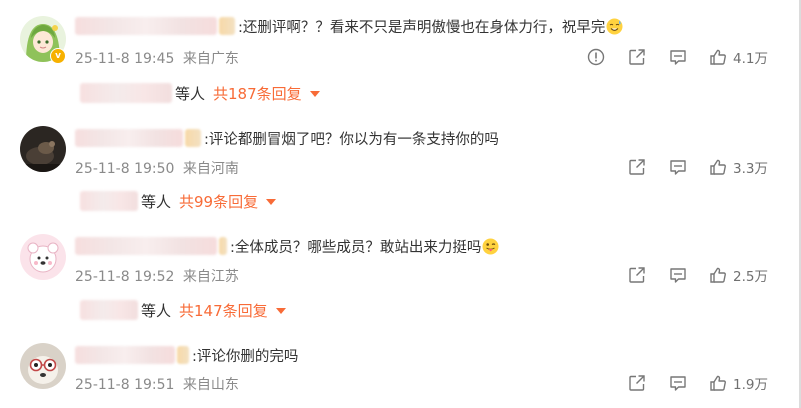 The image size is (801, 408). What do you see at coordinates (125, 277) in the screenshot?
I see `comment-time: 25-11-8 19:52` at bounding box center [125, 277].